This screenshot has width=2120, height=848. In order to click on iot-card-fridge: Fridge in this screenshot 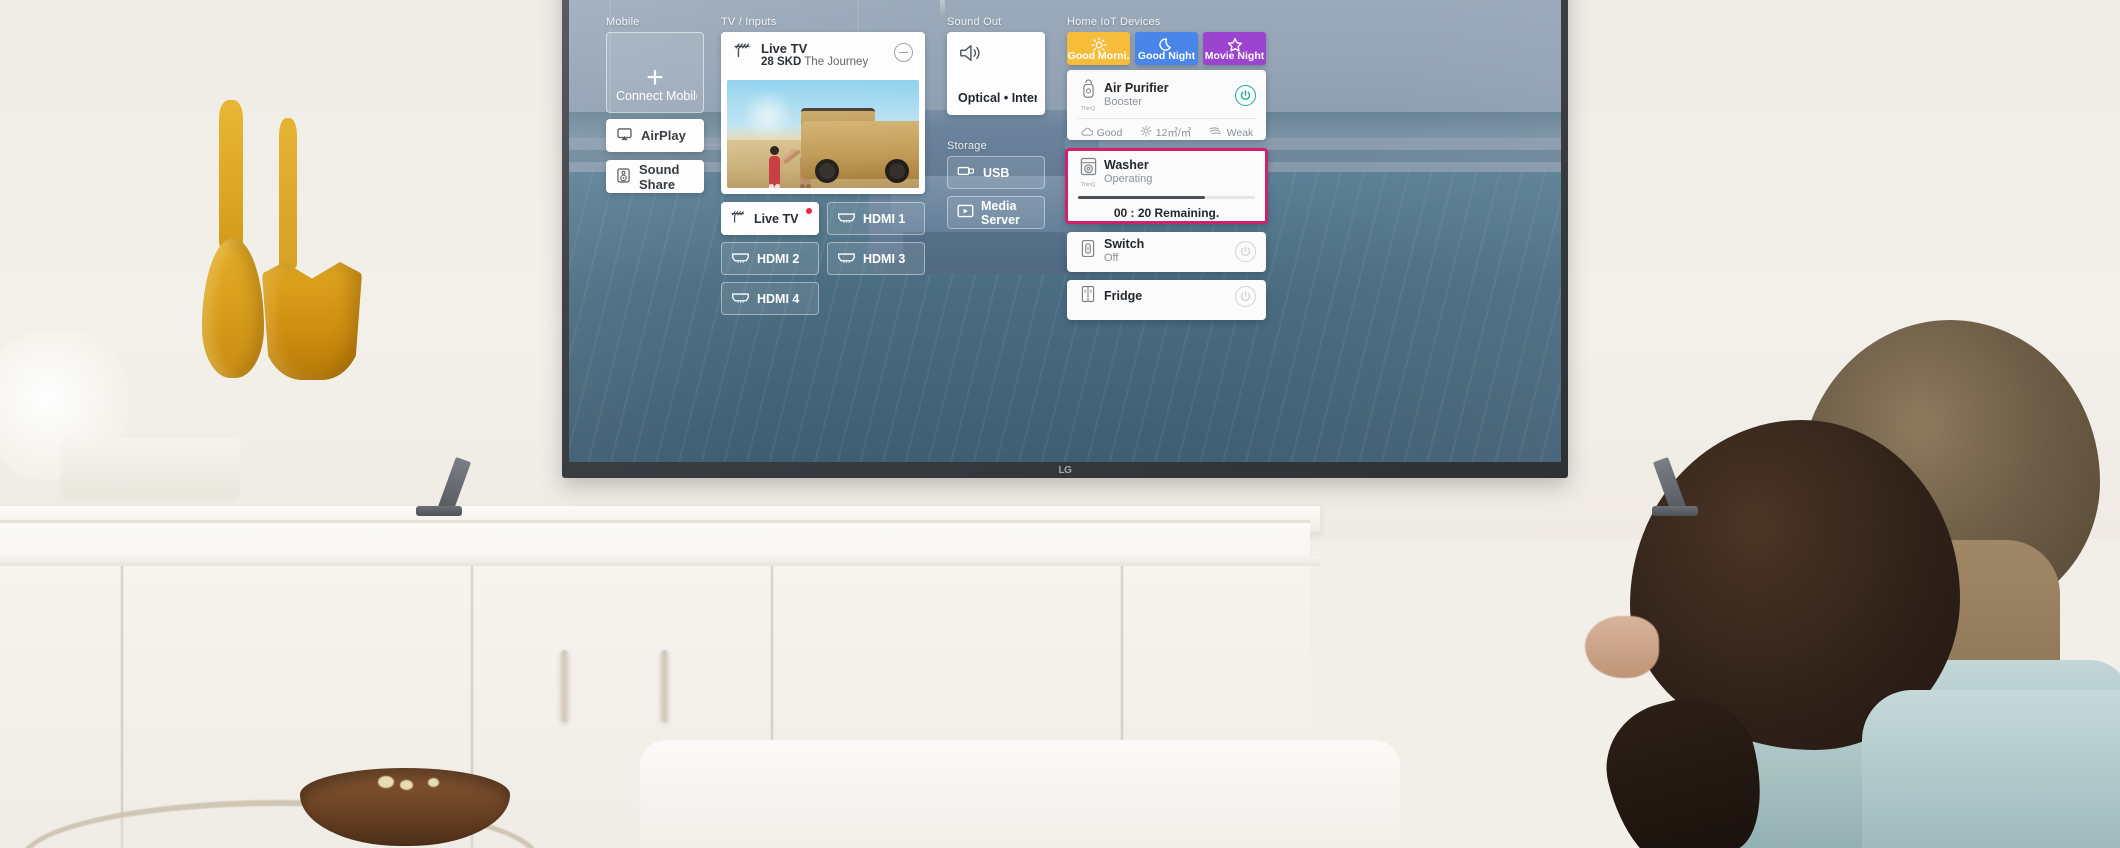, I will do `click(1166, 300)`.